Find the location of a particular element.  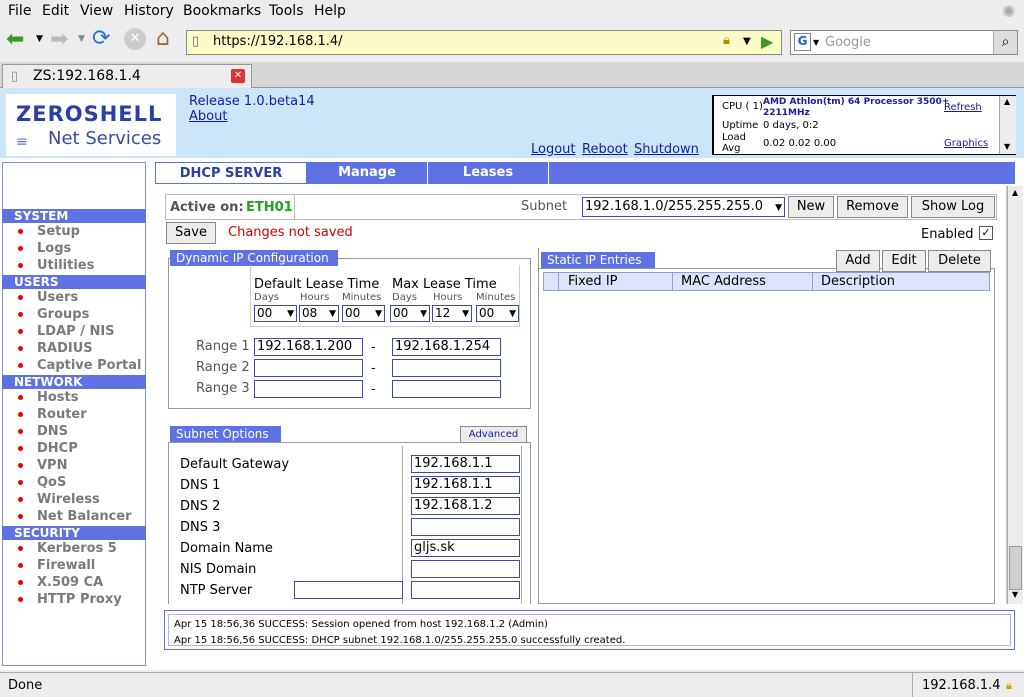

col-divider is located at coordinates (672, 281).